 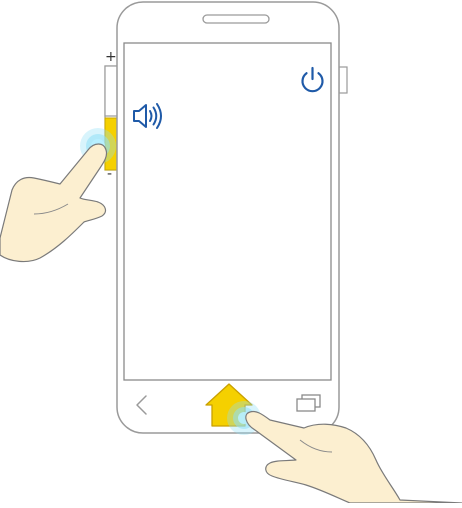 What do you see at coordinates (236, 19) in the screenshot?
I see `earpiece-speaker` at bounding box center [236, 19].